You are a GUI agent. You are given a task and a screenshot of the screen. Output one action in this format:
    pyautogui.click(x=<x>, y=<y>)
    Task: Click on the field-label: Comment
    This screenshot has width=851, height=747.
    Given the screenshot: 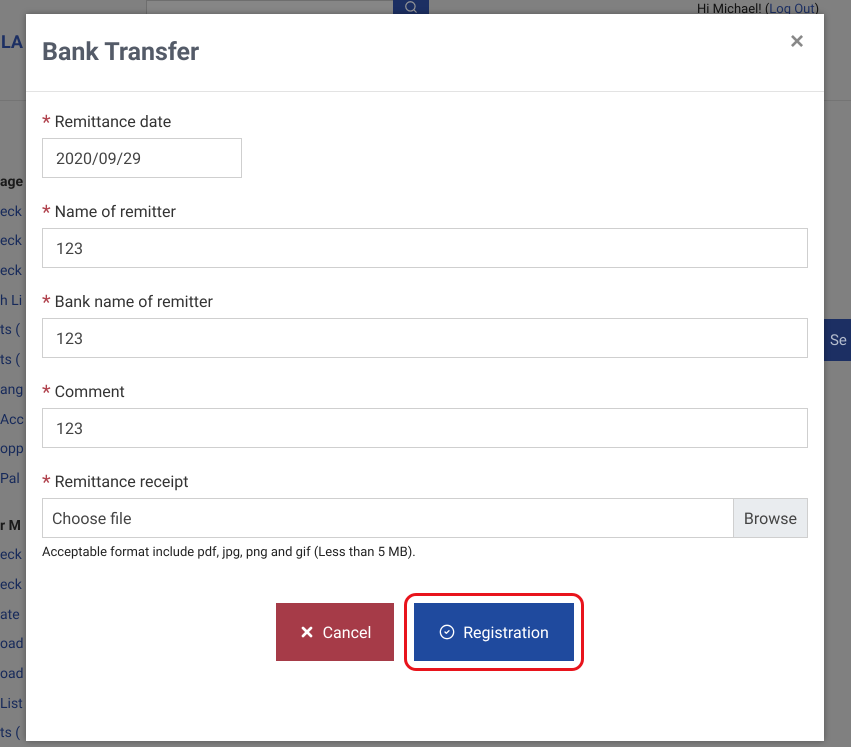 What is the action you would take?
    pyautogui.click(x=89, y=391)
    